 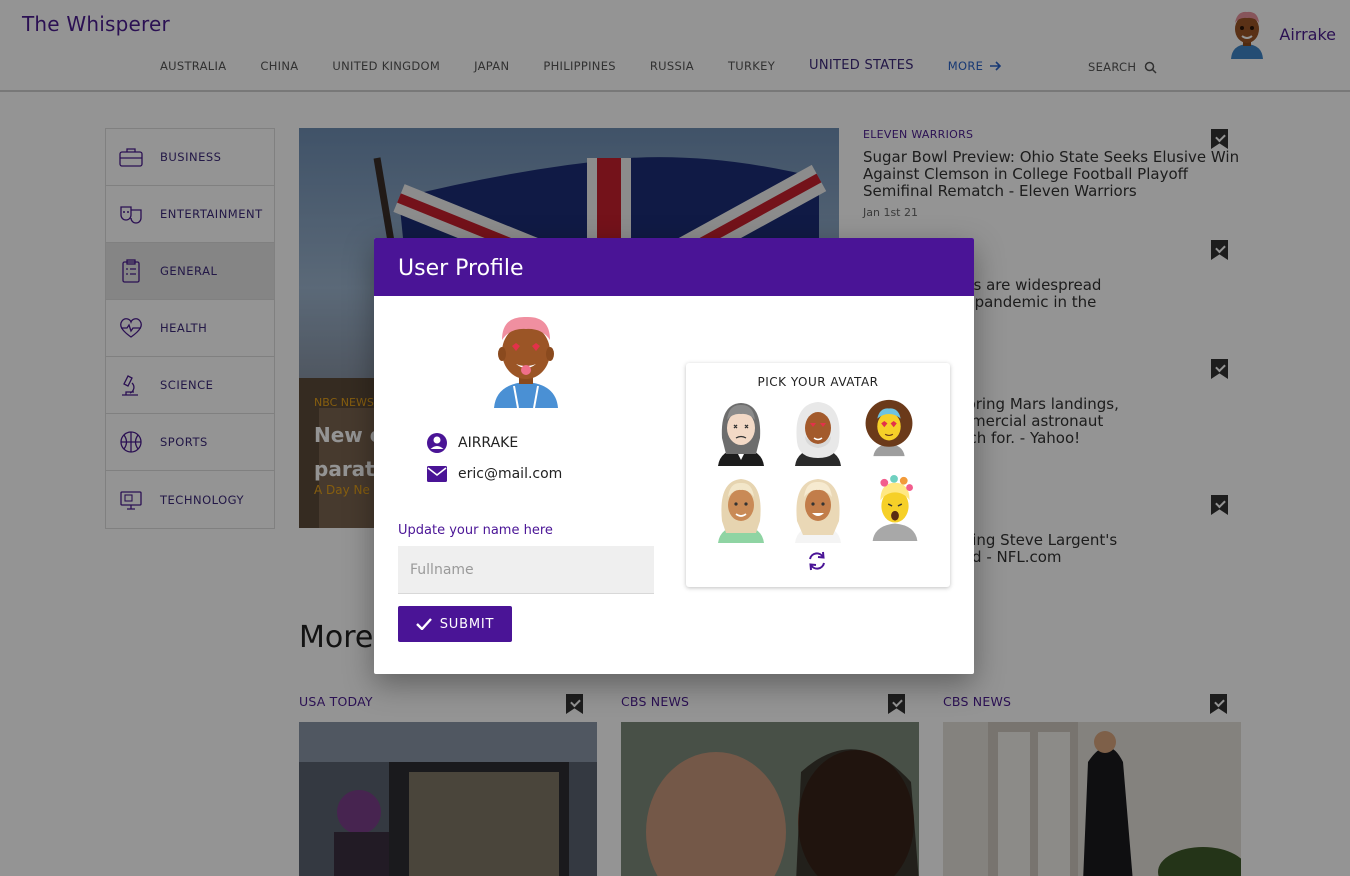 What do you see at coordinates (467, 624) in the screenshot?
I see `submit-label: SUBMIT` at bounding box center [467, 624].